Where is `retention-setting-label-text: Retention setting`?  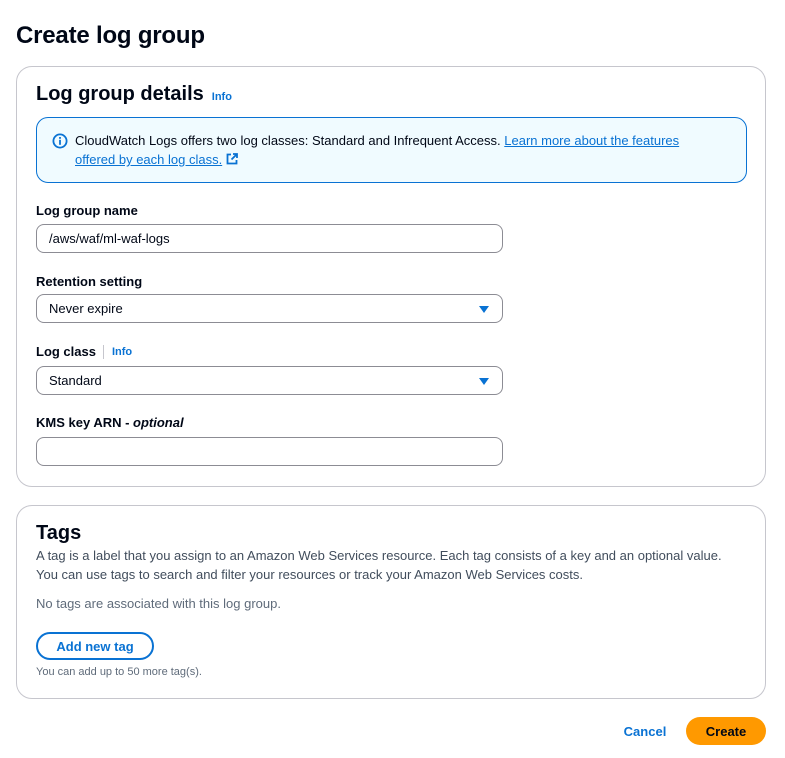
retention-setting-label-text: Retention setting is located at coordinates (89, 281).